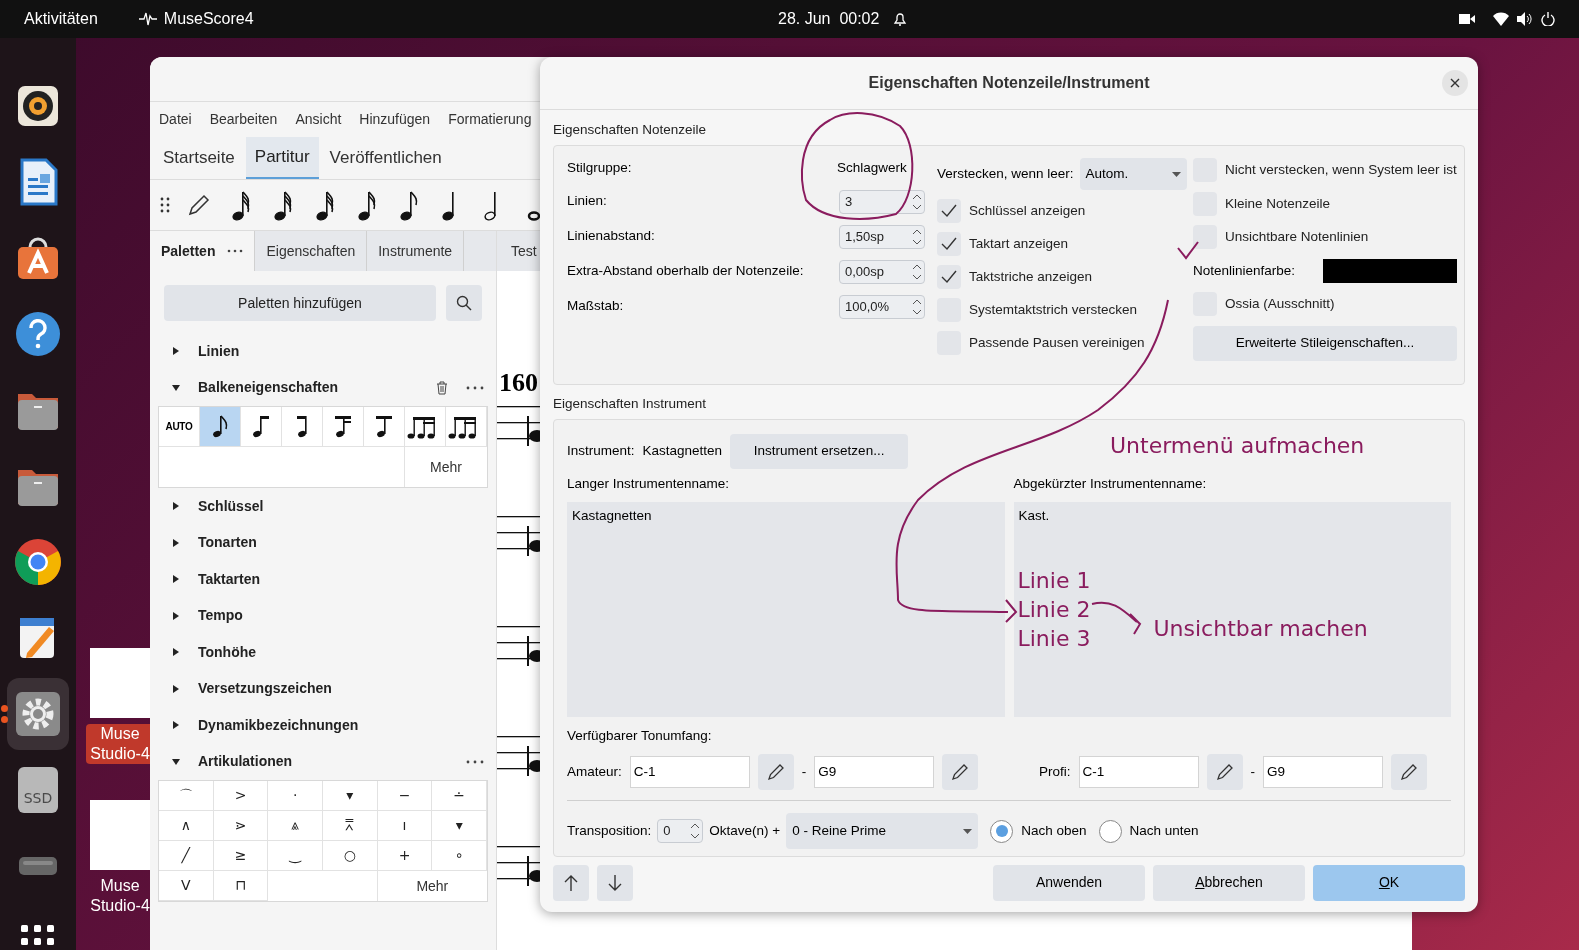 The width and height of the screenshot is (1579, 950). I want to click on text-area: Kast. Linie 1 Linie 2 Linie 3 Unsichtbar machen, so click(1232, 609).